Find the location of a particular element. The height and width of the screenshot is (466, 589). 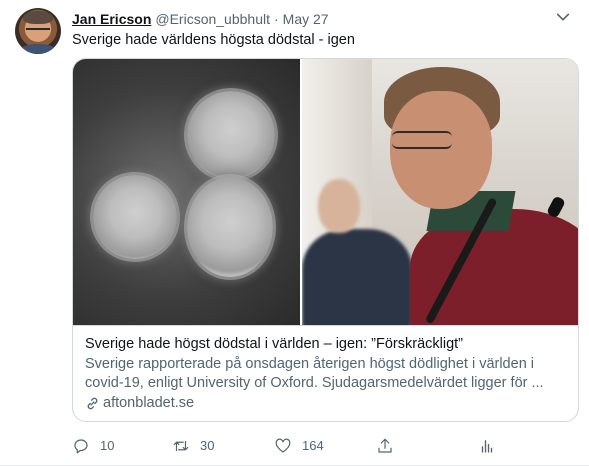

retweet-count: 30 is located at coordinates (207, 445).